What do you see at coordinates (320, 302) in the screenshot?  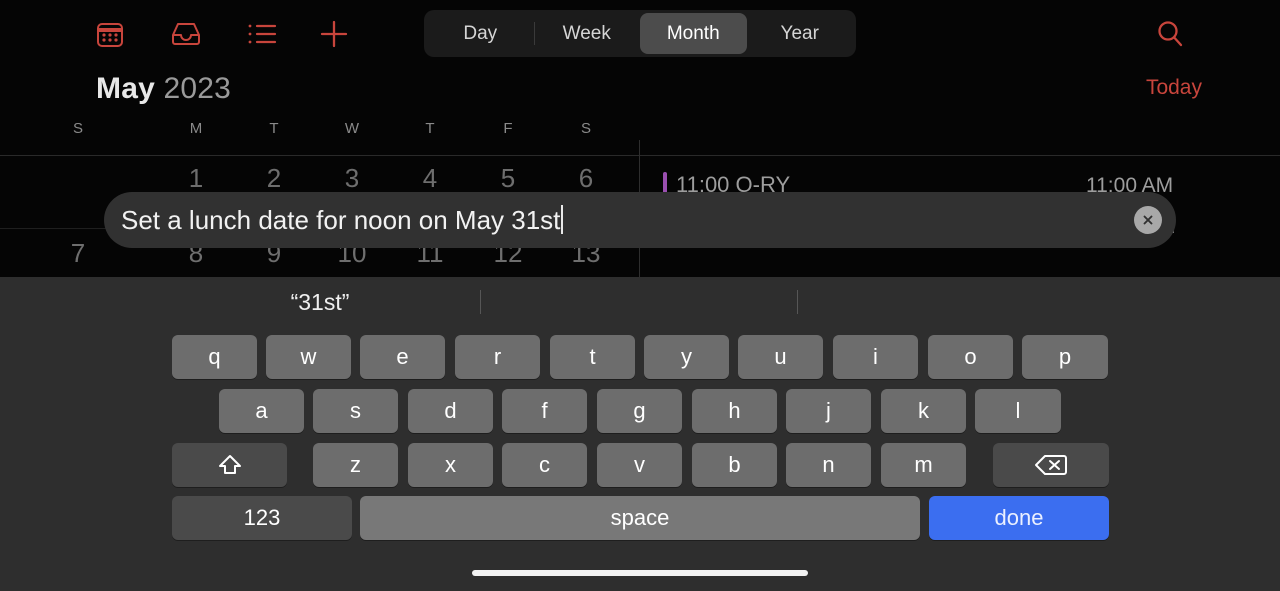 I see `prediction-0: “31st”` at bounding box center [320, 302].